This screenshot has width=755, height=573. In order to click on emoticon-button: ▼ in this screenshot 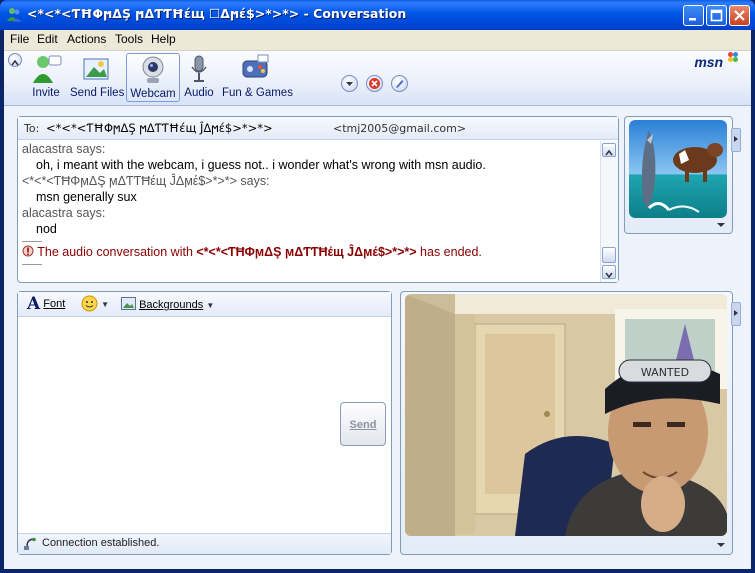, I will do `click(95, 305)`.